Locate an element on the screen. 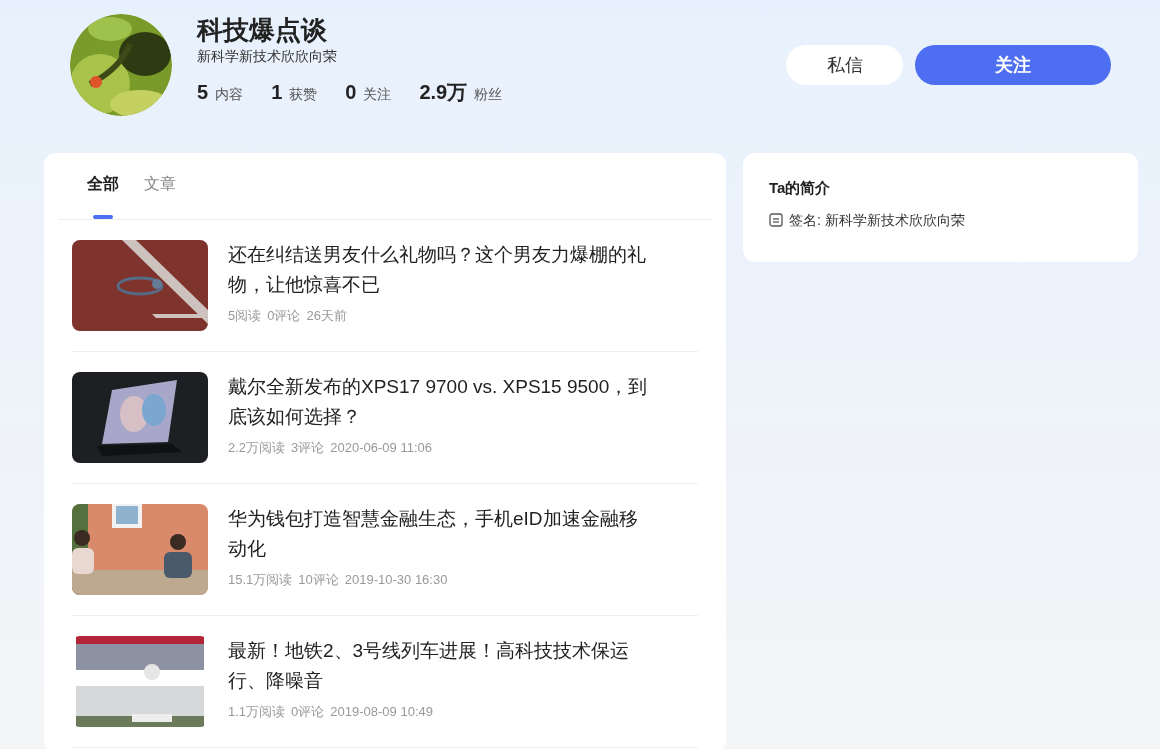 Image resolution: width=1160 pixels, height=749 pixels. follow-button: 关注 is located at coordinates (1013, 65).